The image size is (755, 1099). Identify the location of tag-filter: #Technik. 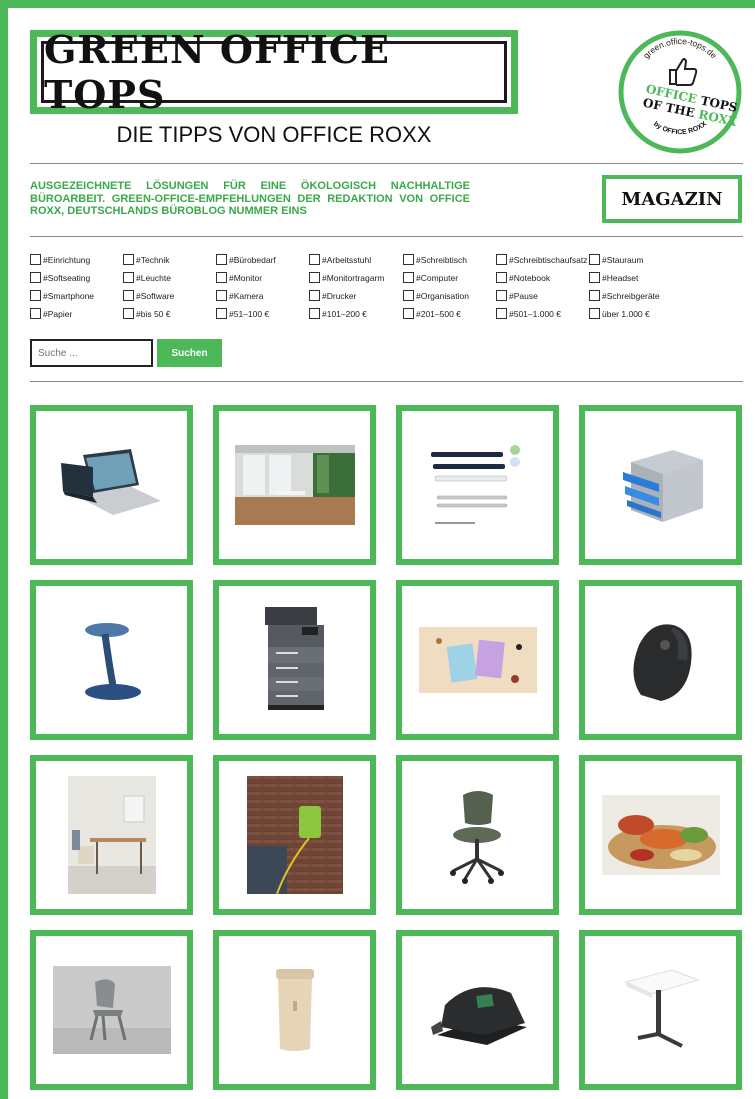
(169, 259).